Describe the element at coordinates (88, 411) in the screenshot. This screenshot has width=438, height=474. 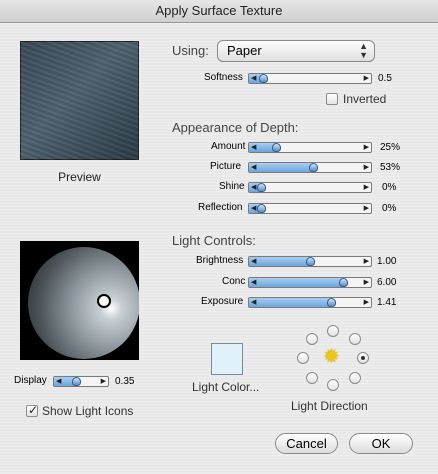
I see `show-light-icons-label: Show Light Icons` at that location.